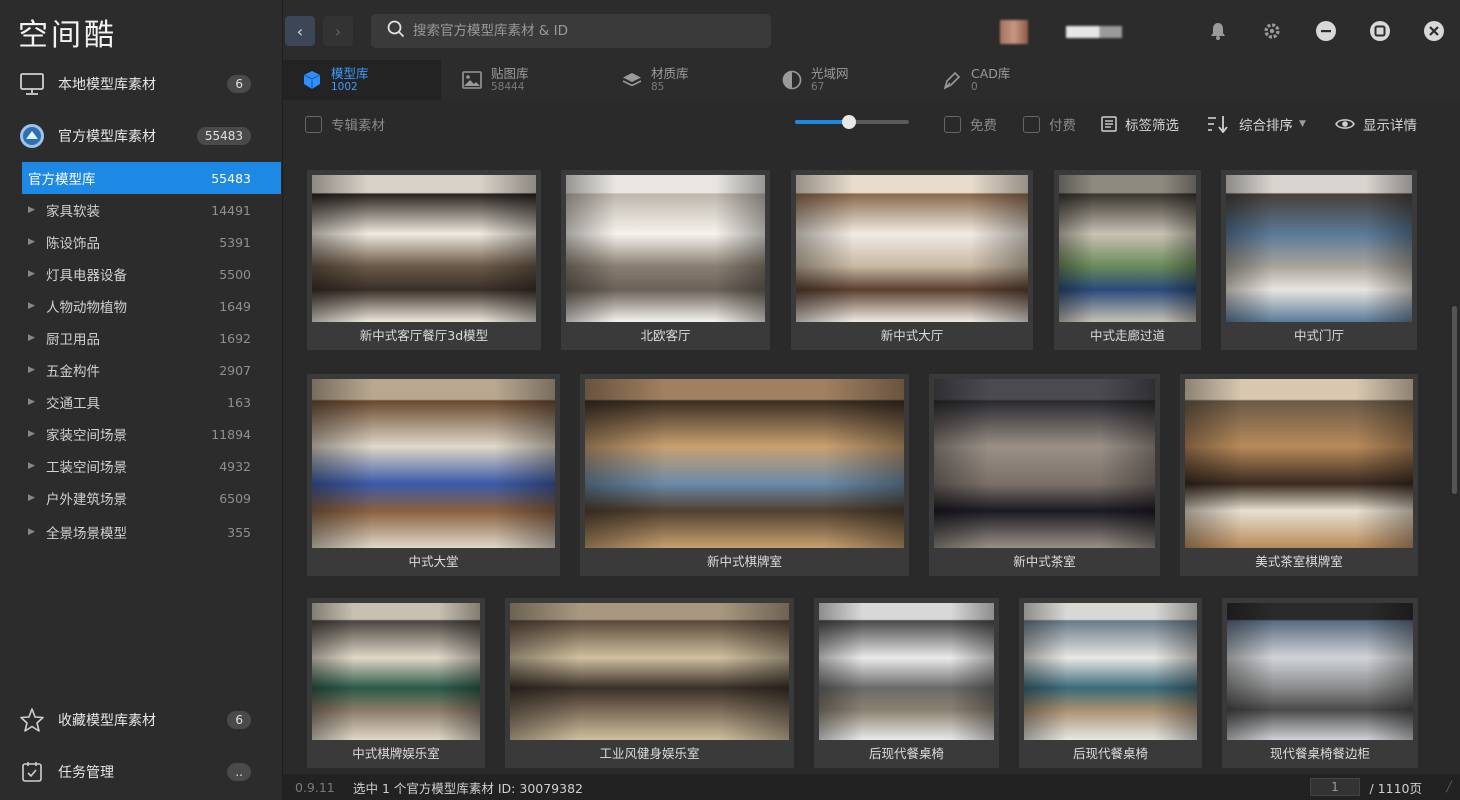 The width and height of the screenshot is (1460, 800). I want to click on show-details-button: 显示详情, so click(1376, 124).